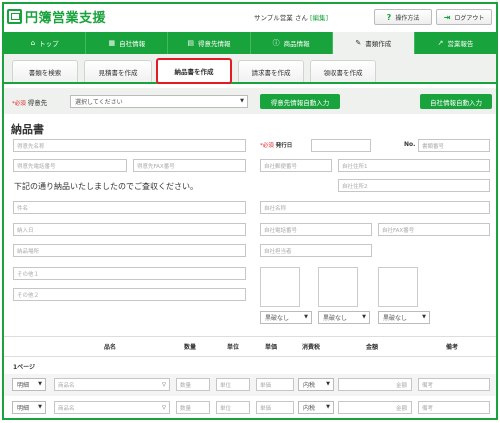 This screenshot has height=423, width=500. What do you see at coordinates (112, 43) in the screenshot?
I see `building-icon: ▦` at bounding box center [112, 43].